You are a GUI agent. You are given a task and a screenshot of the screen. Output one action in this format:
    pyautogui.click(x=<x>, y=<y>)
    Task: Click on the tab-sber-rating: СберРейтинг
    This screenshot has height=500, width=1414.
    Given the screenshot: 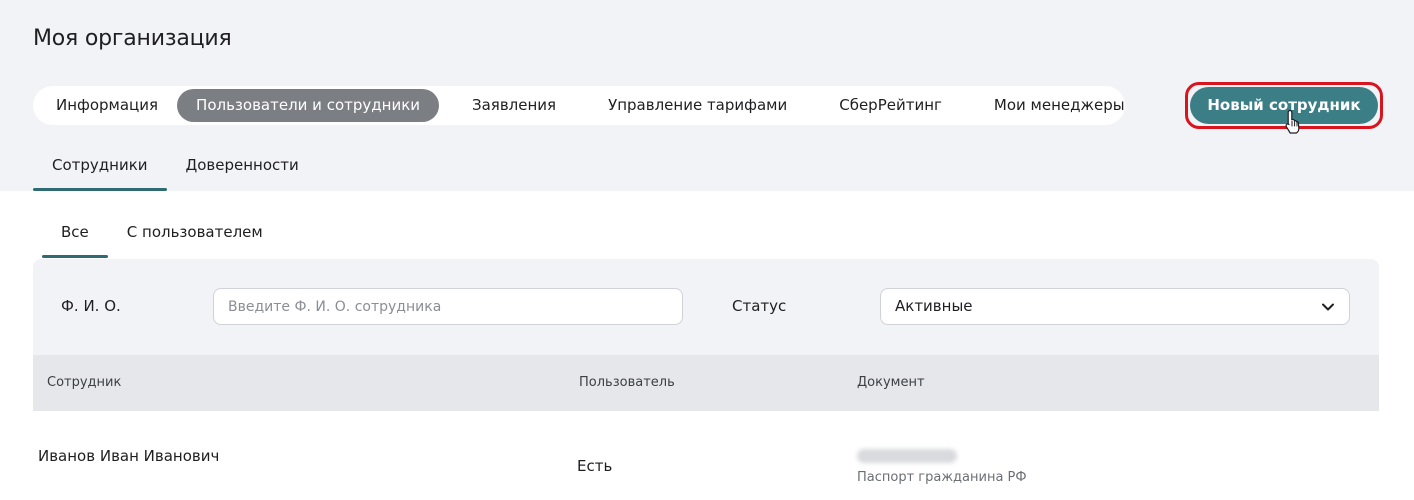 What is the action you would take?
    pyautogui.click(x=890, y=105)
    